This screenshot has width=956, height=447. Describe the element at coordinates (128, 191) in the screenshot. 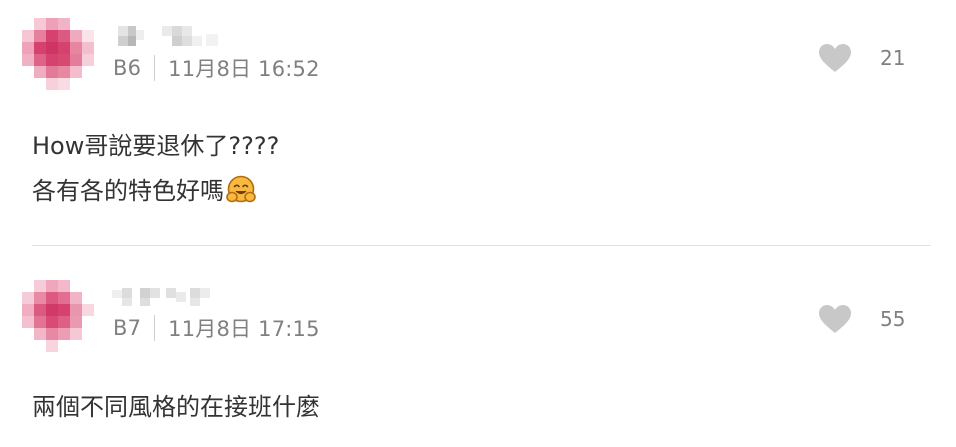

I see `comment-line: 各有各的特色好嗎` at that location.